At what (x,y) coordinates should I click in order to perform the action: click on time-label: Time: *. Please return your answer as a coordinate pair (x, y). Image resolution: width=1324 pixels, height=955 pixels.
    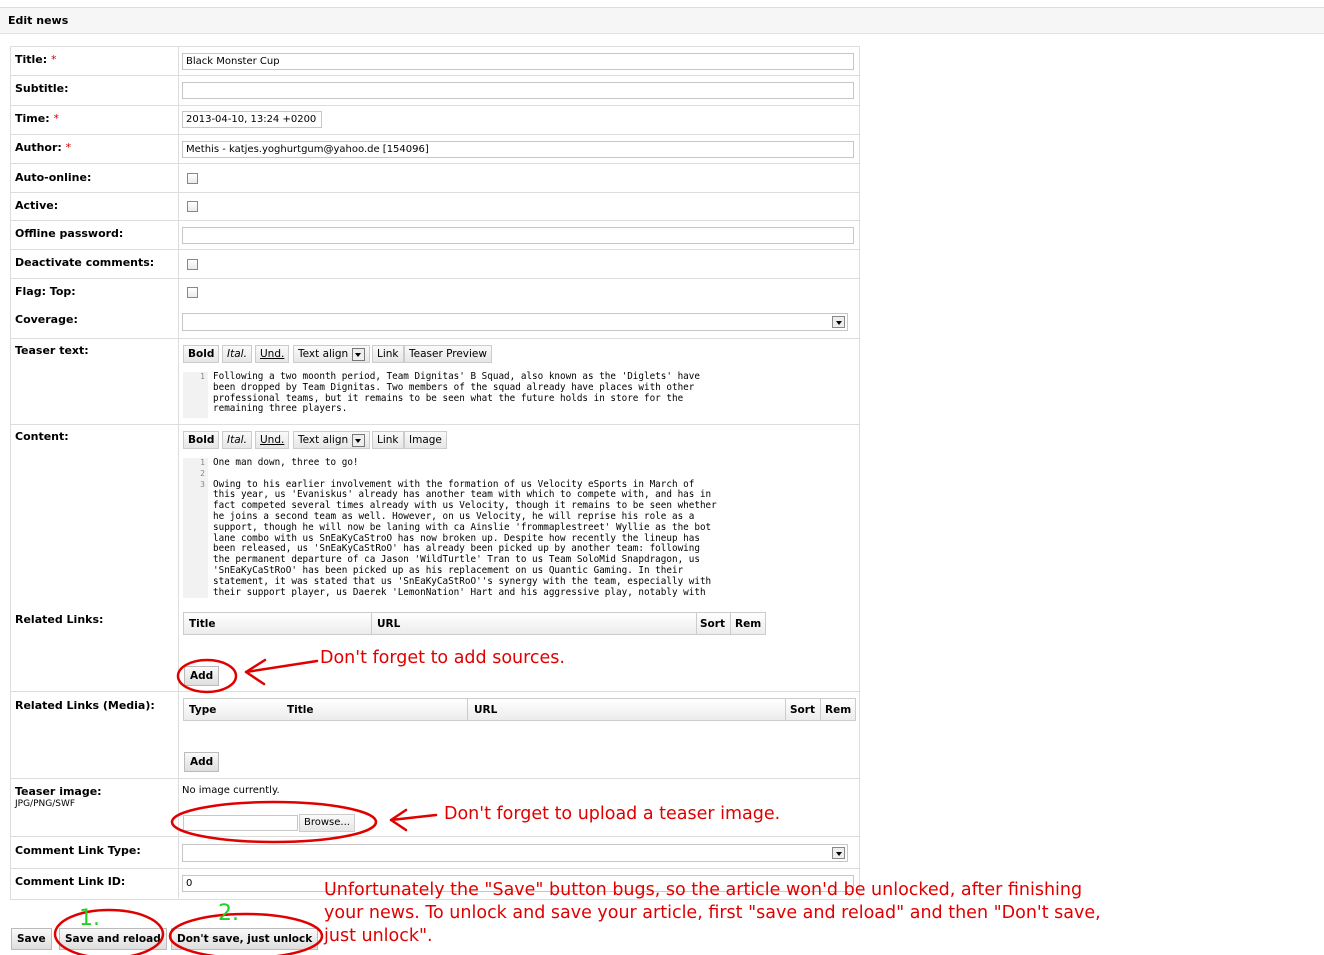
    Looking at the image, I should click on (37, 118).